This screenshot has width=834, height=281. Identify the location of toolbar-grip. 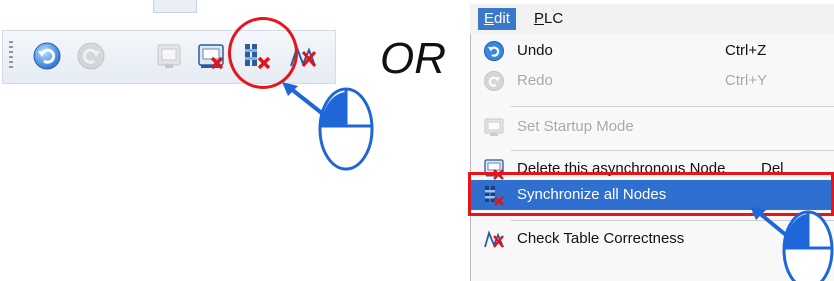
(11, 56).